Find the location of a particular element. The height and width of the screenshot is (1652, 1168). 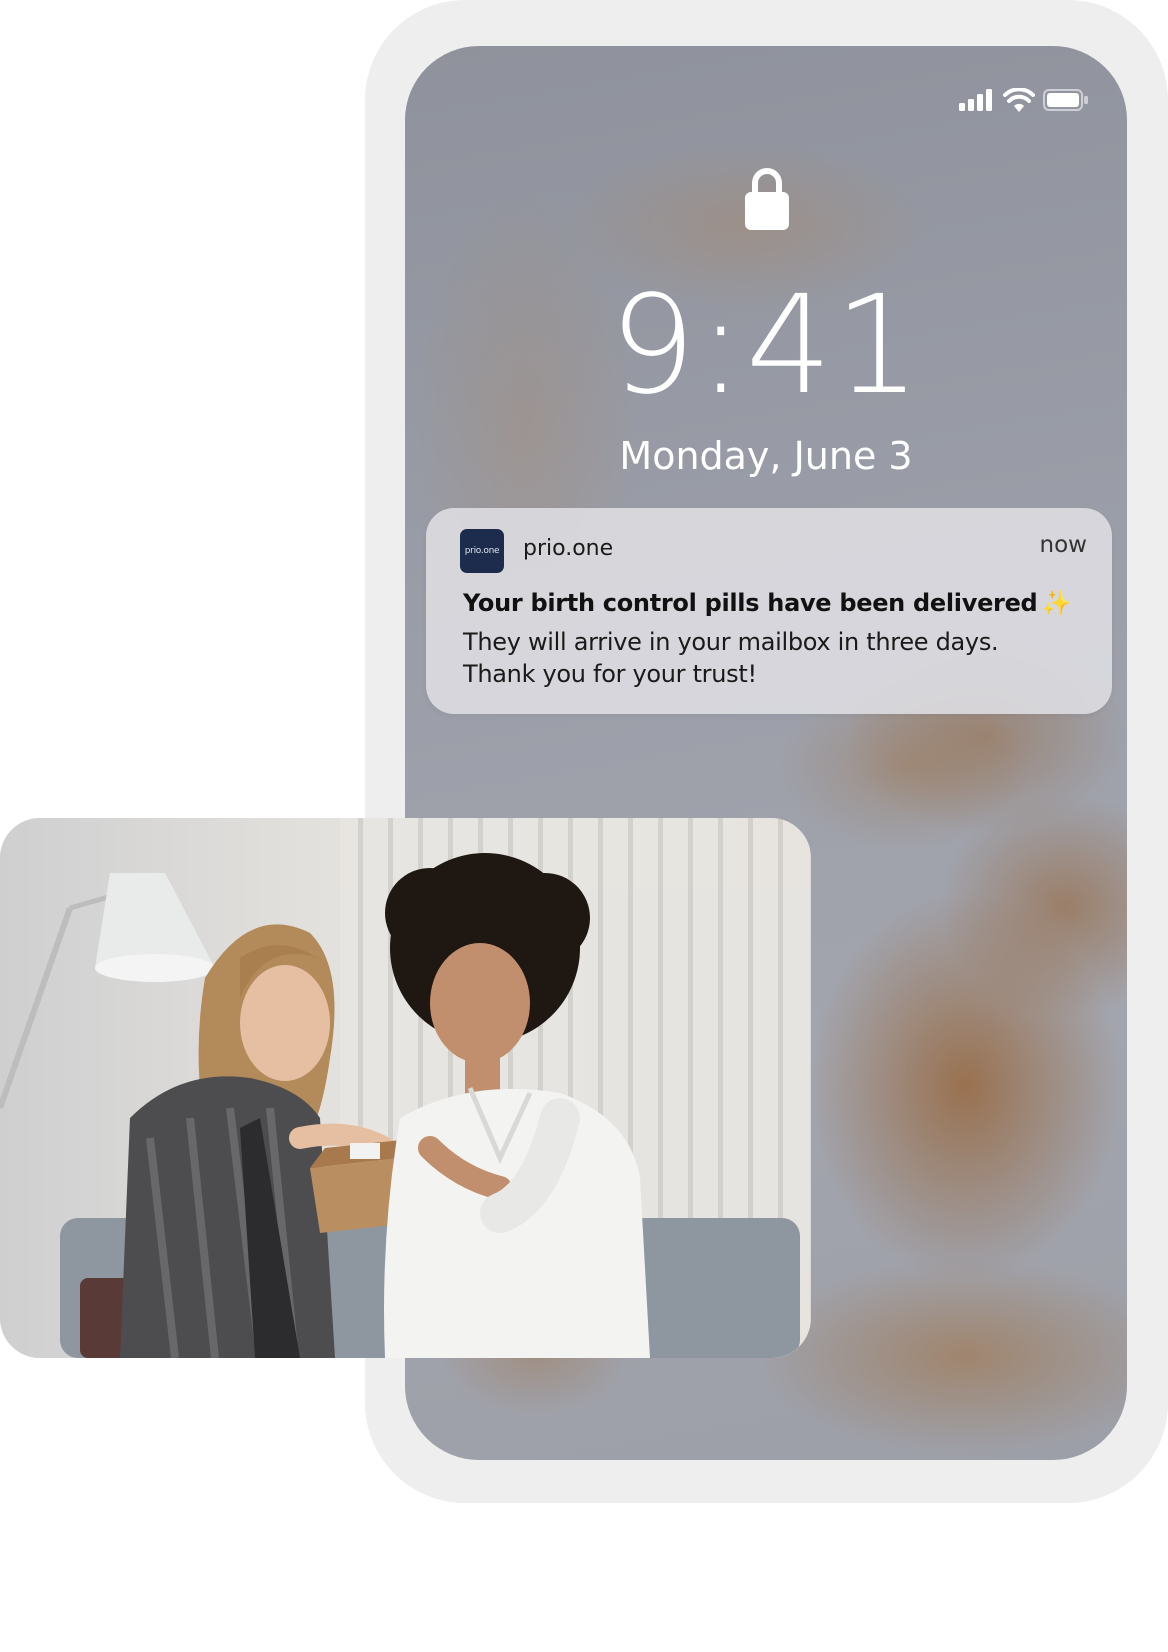

notification-body-line: Thank you for your trust! is located at coordinates (610, 674).